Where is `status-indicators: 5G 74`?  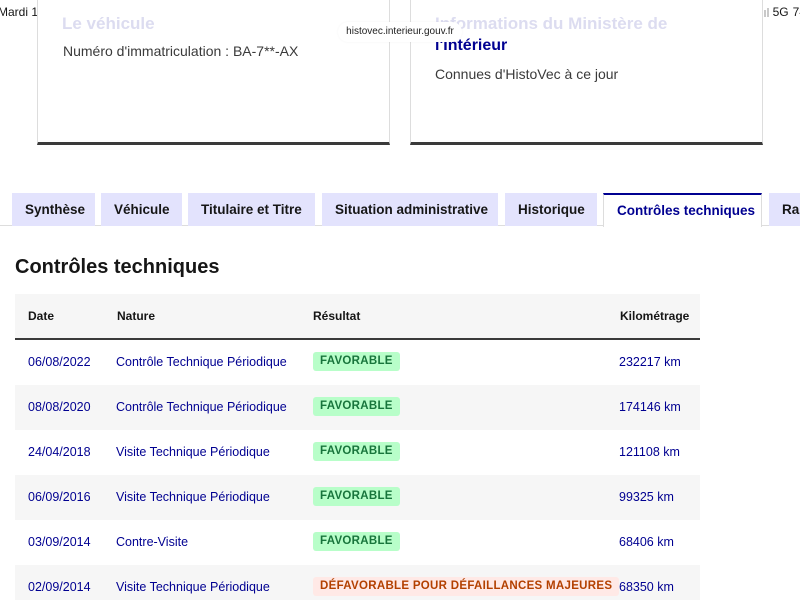 status-indicators: 5G 74 is located at coordinates (778, 12).